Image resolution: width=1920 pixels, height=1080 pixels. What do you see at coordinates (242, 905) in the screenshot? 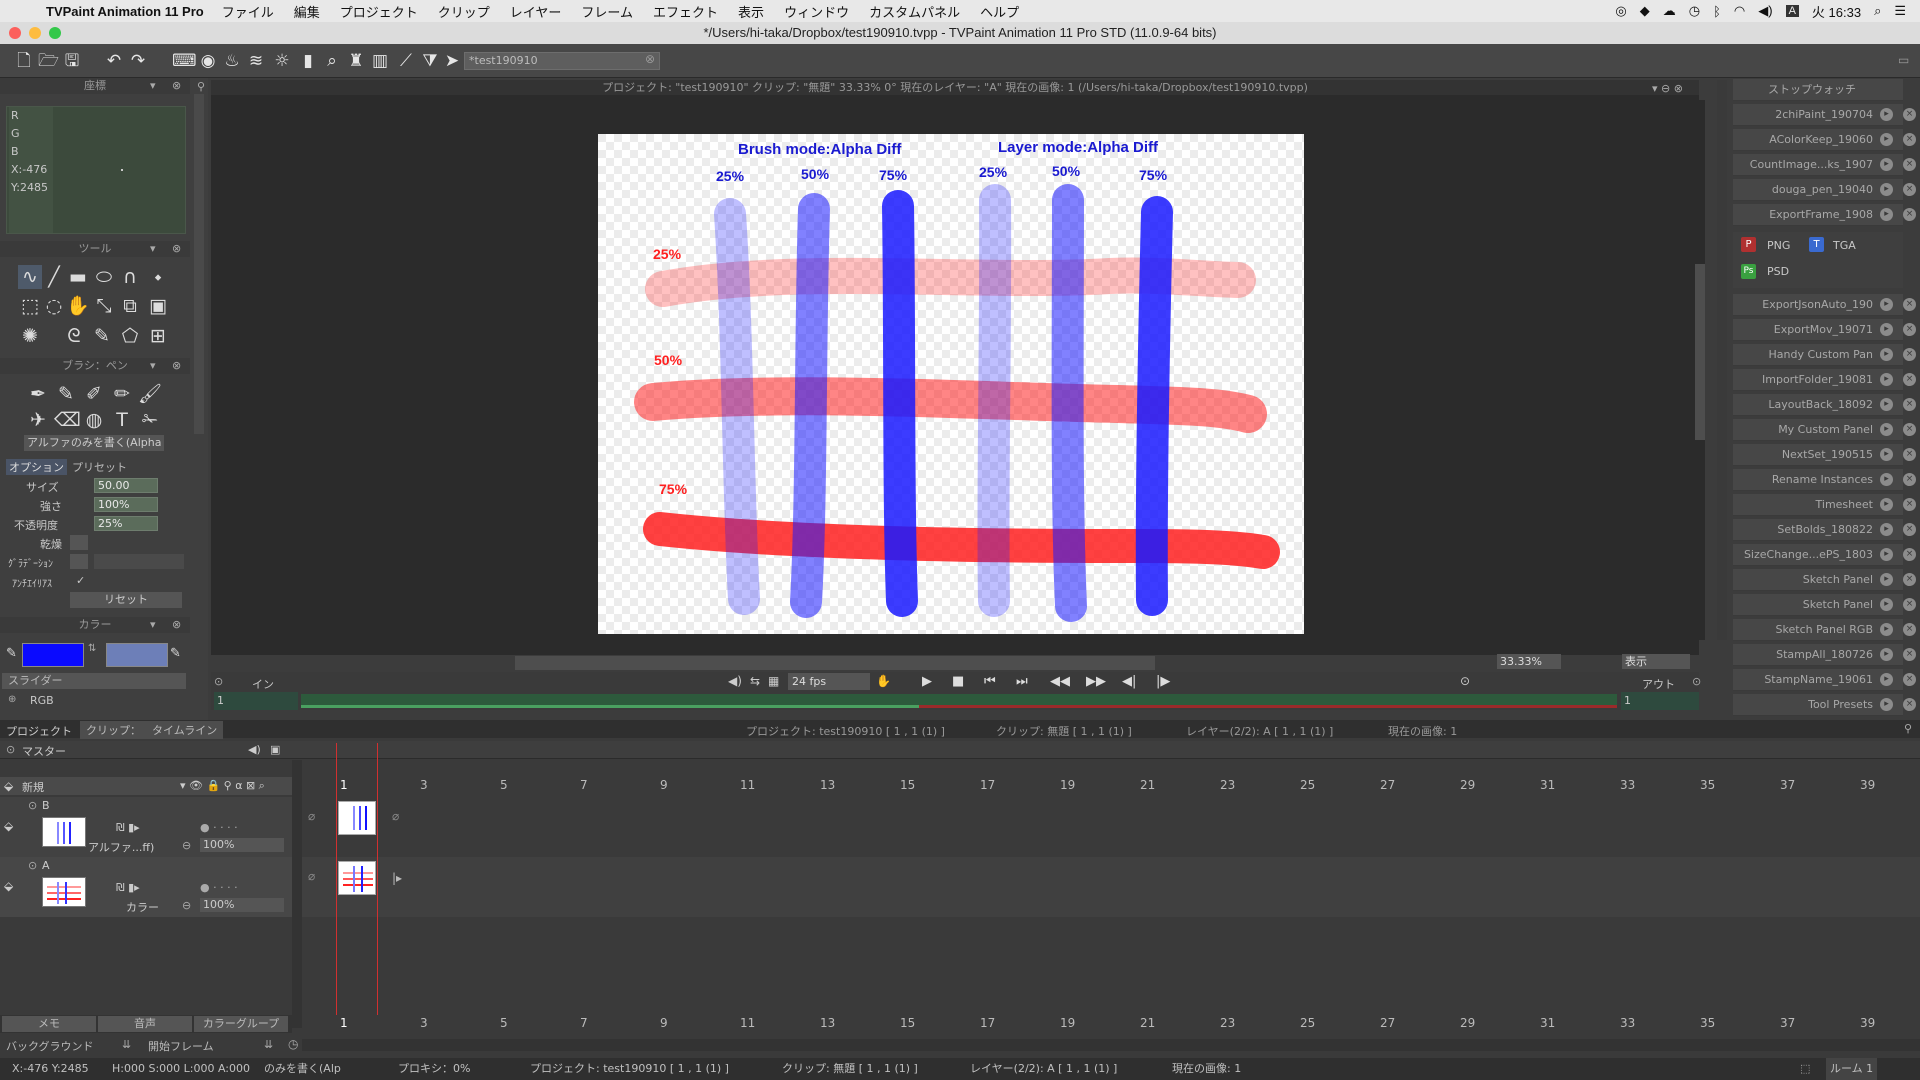
I see `layer-opacity: 100%` at bounding box center [242, 905].